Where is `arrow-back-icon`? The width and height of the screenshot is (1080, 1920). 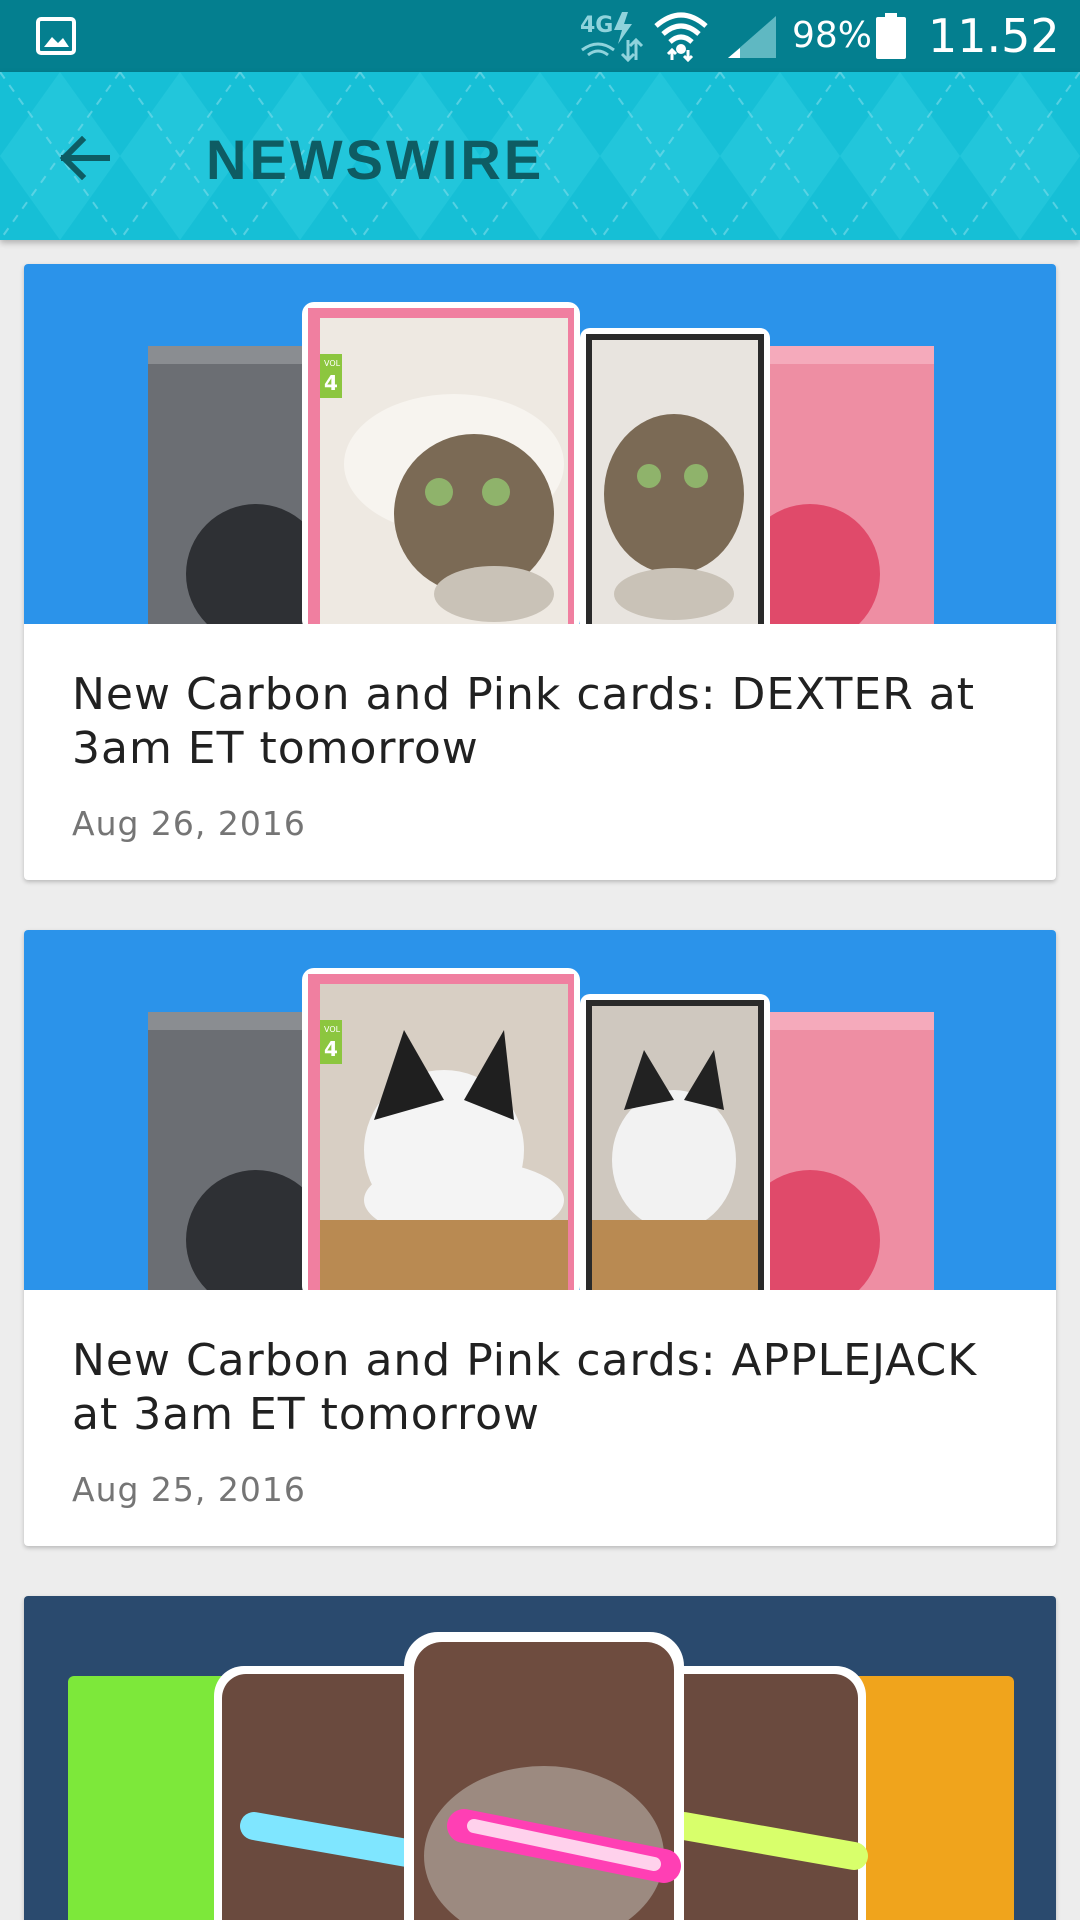
arrow-back-icon is located at coordinates (84, 158).